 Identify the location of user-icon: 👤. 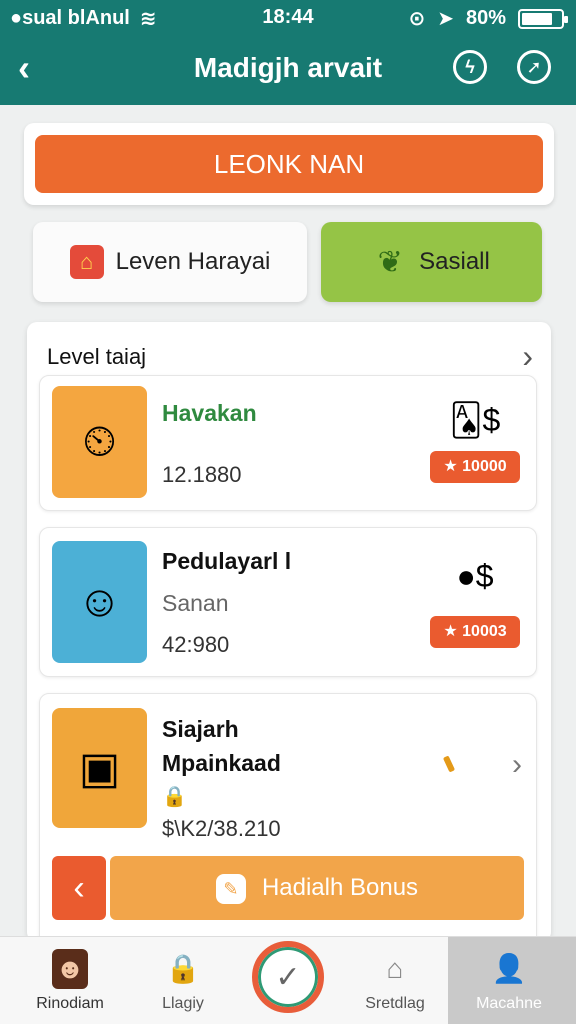
(509, 968).